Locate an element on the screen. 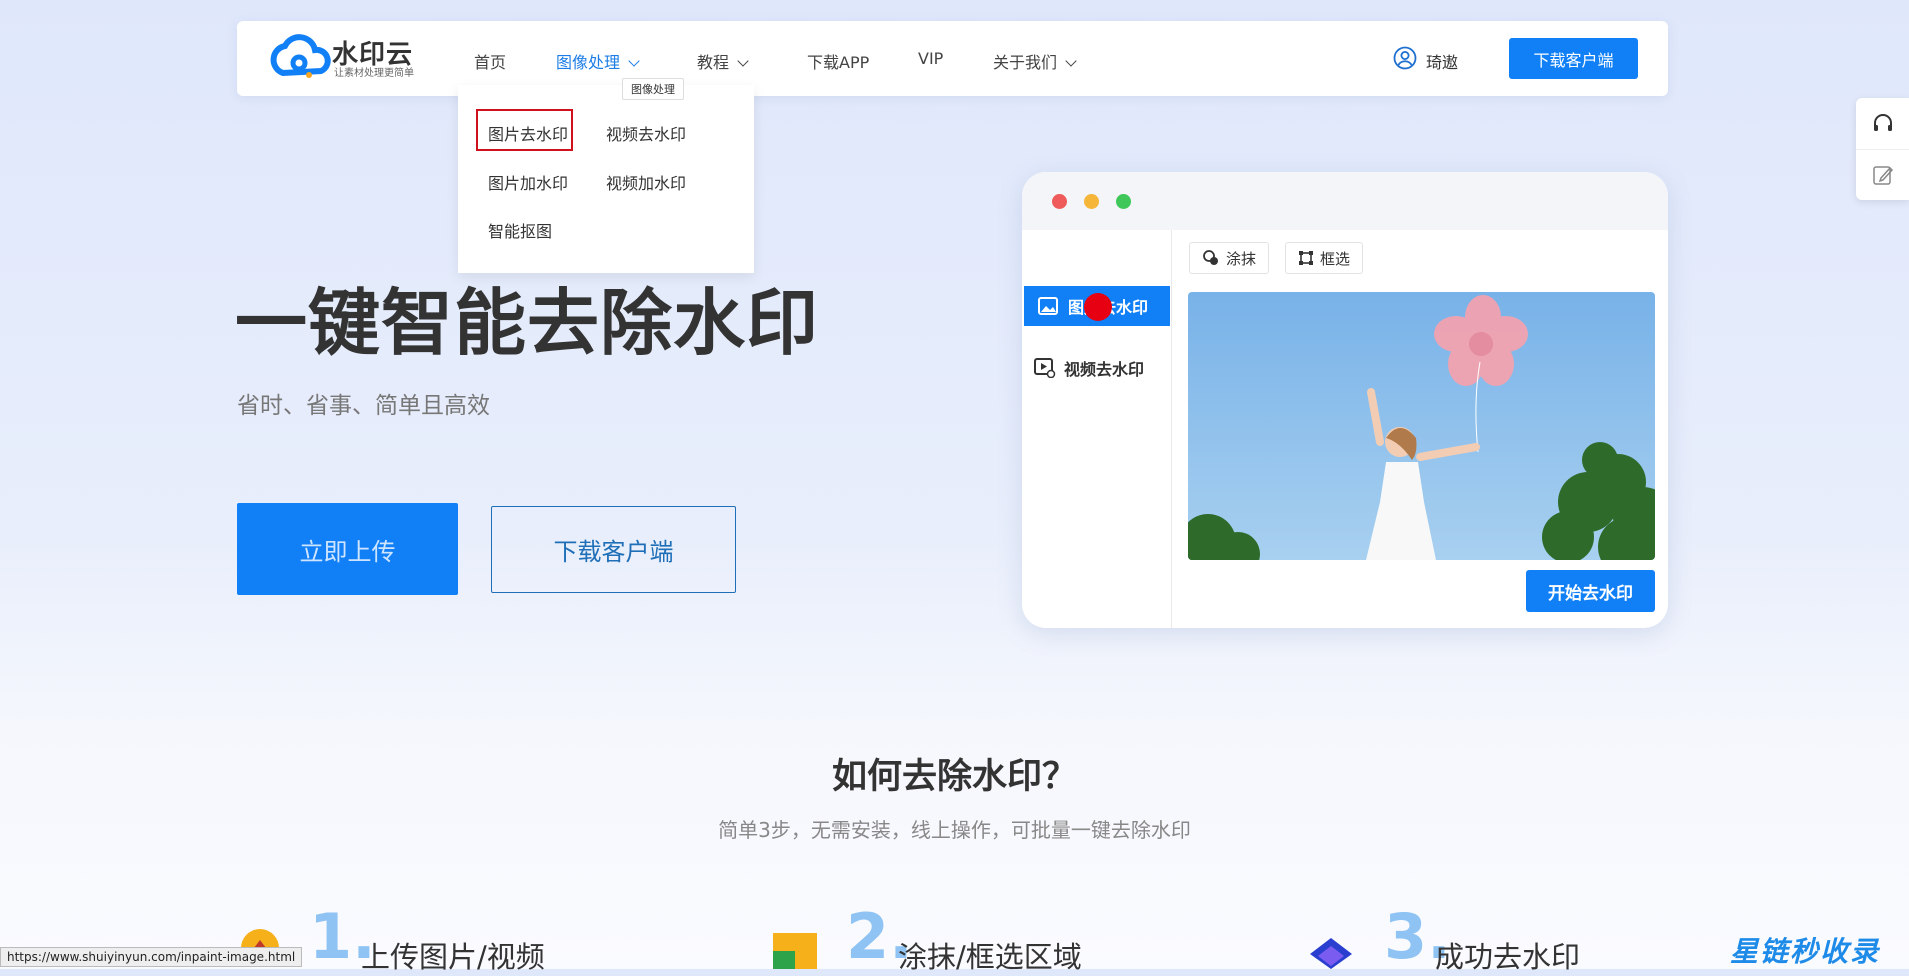 This screenshot has height=976, width=1909. edit-icon is located at coordinates (1883, 175).